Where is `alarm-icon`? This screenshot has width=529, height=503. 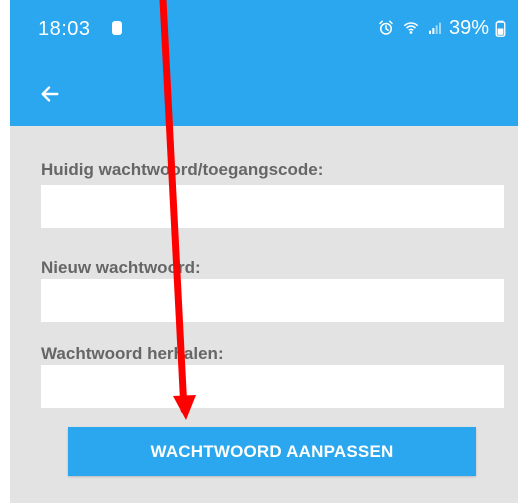
alarm-icon is located at coordinates (386, 27).